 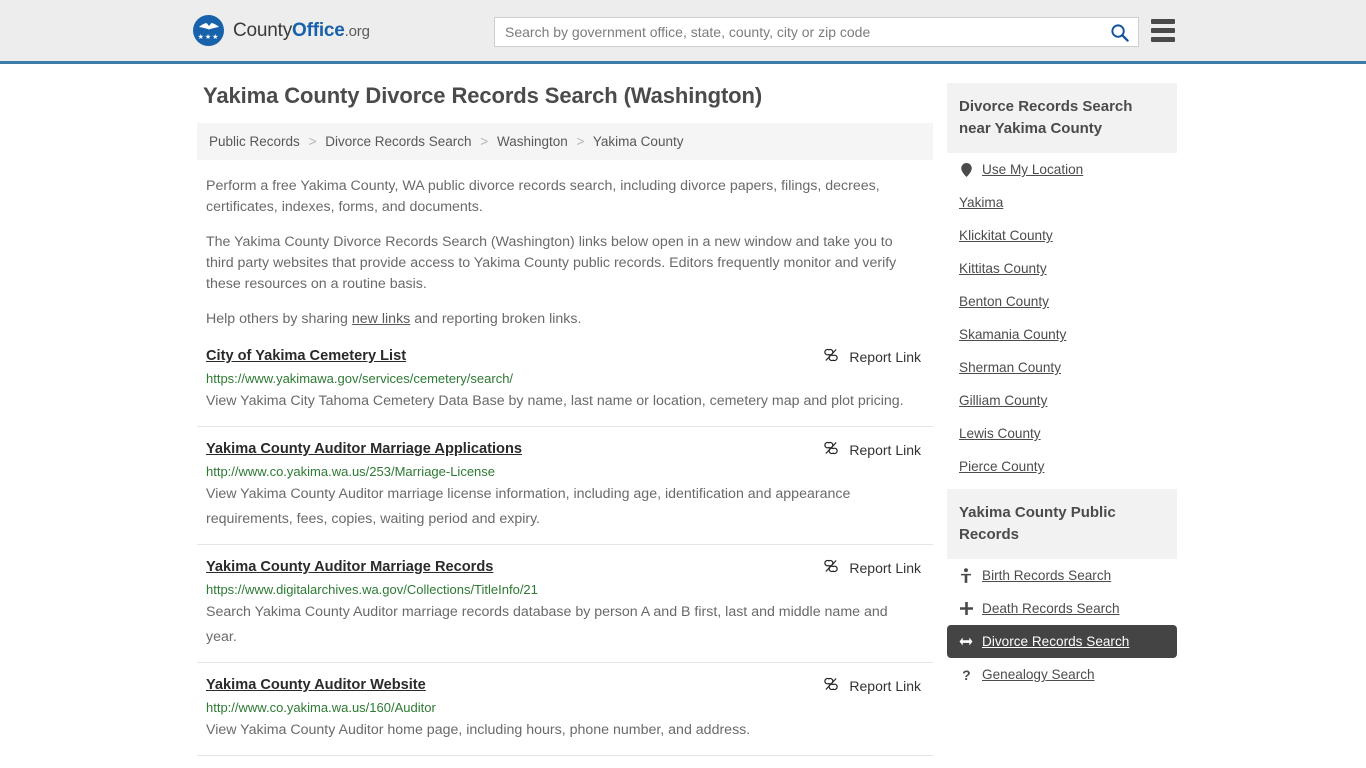 What do you see at coordinates (981, 202) in the screenshot?
I see `nearby-place-label: Yakima` at bounding box center [981, 202].